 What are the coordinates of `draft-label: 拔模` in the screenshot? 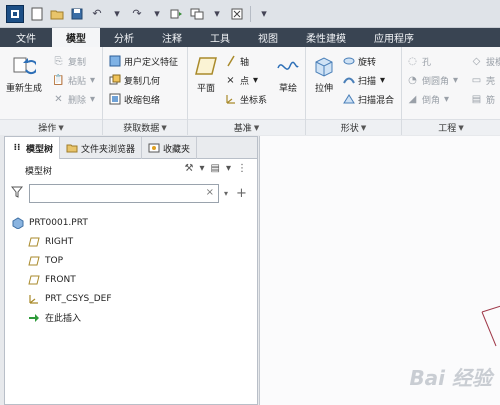 It's located at (493, 62).